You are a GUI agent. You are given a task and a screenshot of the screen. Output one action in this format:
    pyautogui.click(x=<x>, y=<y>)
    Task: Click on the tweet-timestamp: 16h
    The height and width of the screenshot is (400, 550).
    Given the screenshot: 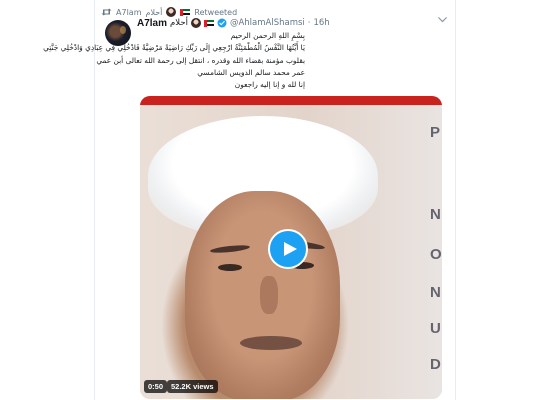 What is the action you would take?
    pyautogui.click(x=321, y=23)
    